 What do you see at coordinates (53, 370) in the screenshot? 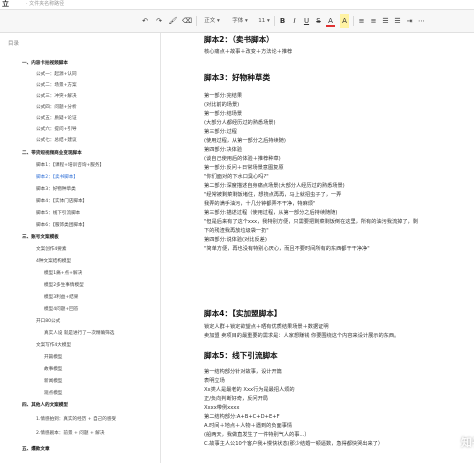
I see `toc-item: 故事模型` at bounding box center [53, 370].